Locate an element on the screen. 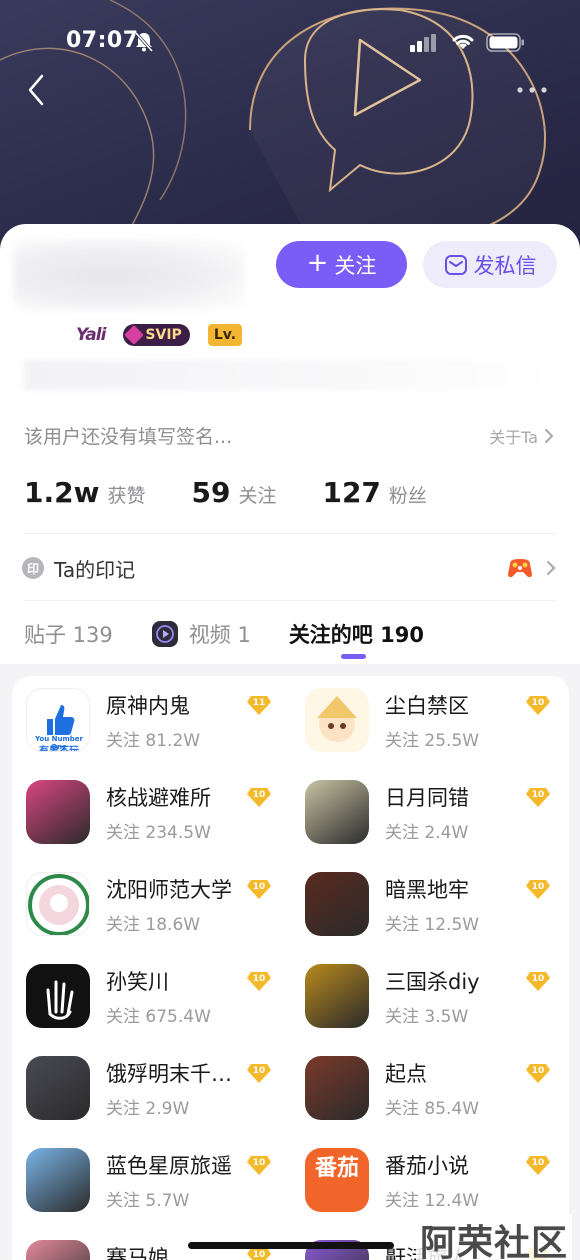 Image resolution: width=580 pixels, height=1260 pixels. message-button: 发私信 is located at coordinates (490, 264).